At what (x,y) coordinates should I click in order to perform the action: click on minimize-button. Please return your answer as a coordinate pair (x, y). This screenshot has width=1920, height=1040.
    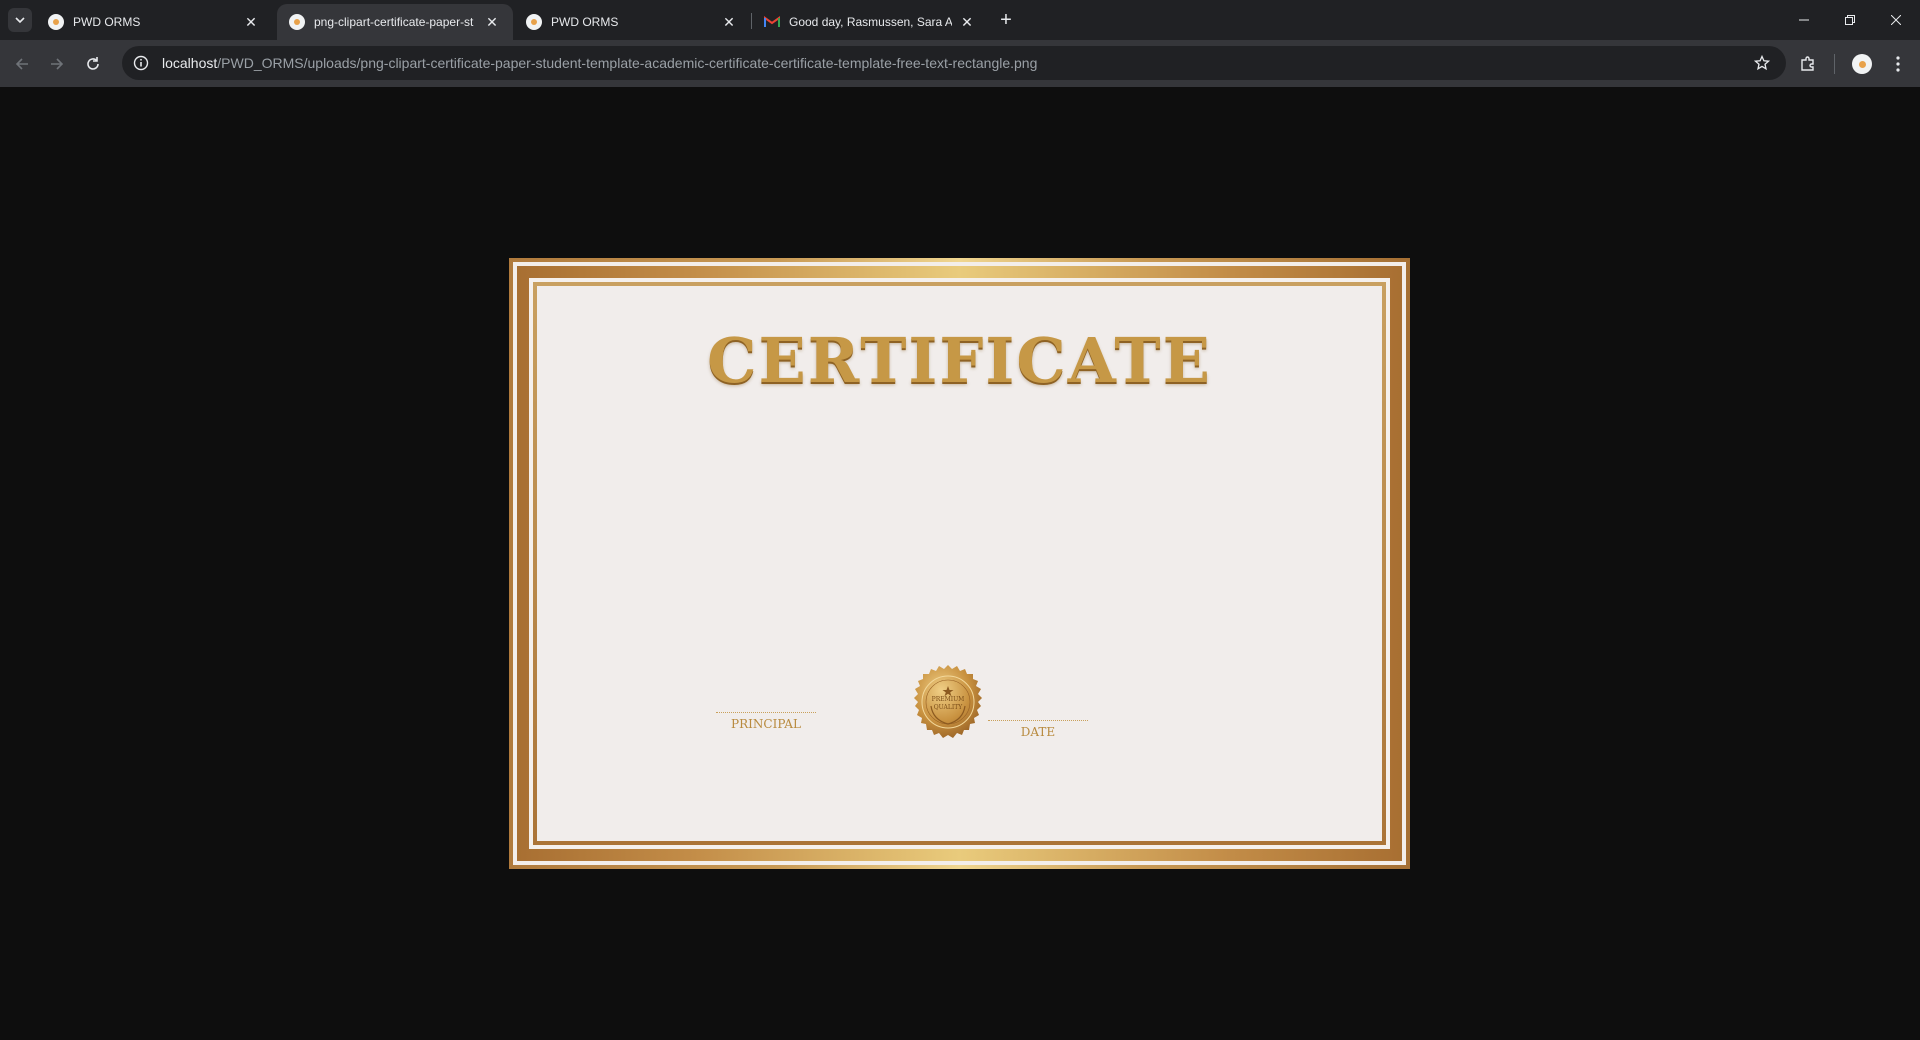
    Looking at the image, I should click on (1804, 20).